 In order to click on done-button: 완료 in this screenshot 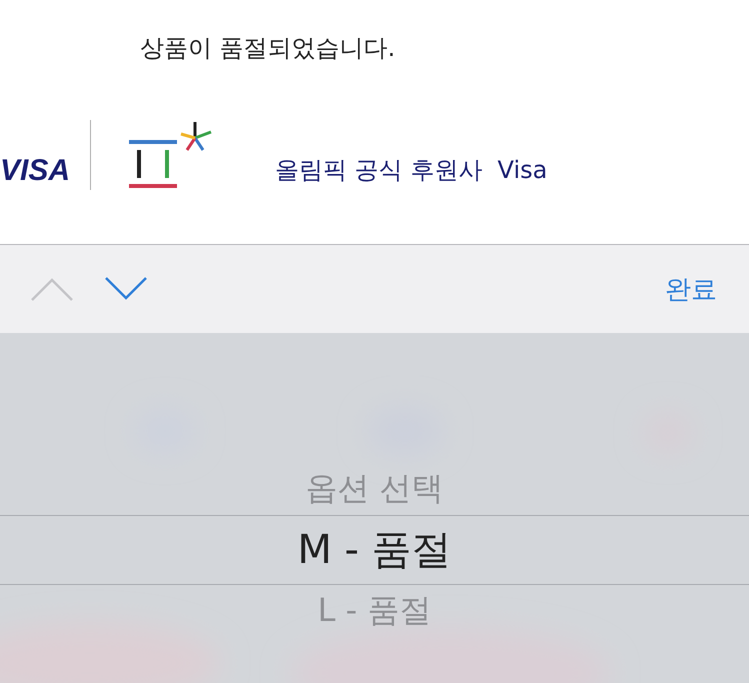, I will do `click(691, 289)`.